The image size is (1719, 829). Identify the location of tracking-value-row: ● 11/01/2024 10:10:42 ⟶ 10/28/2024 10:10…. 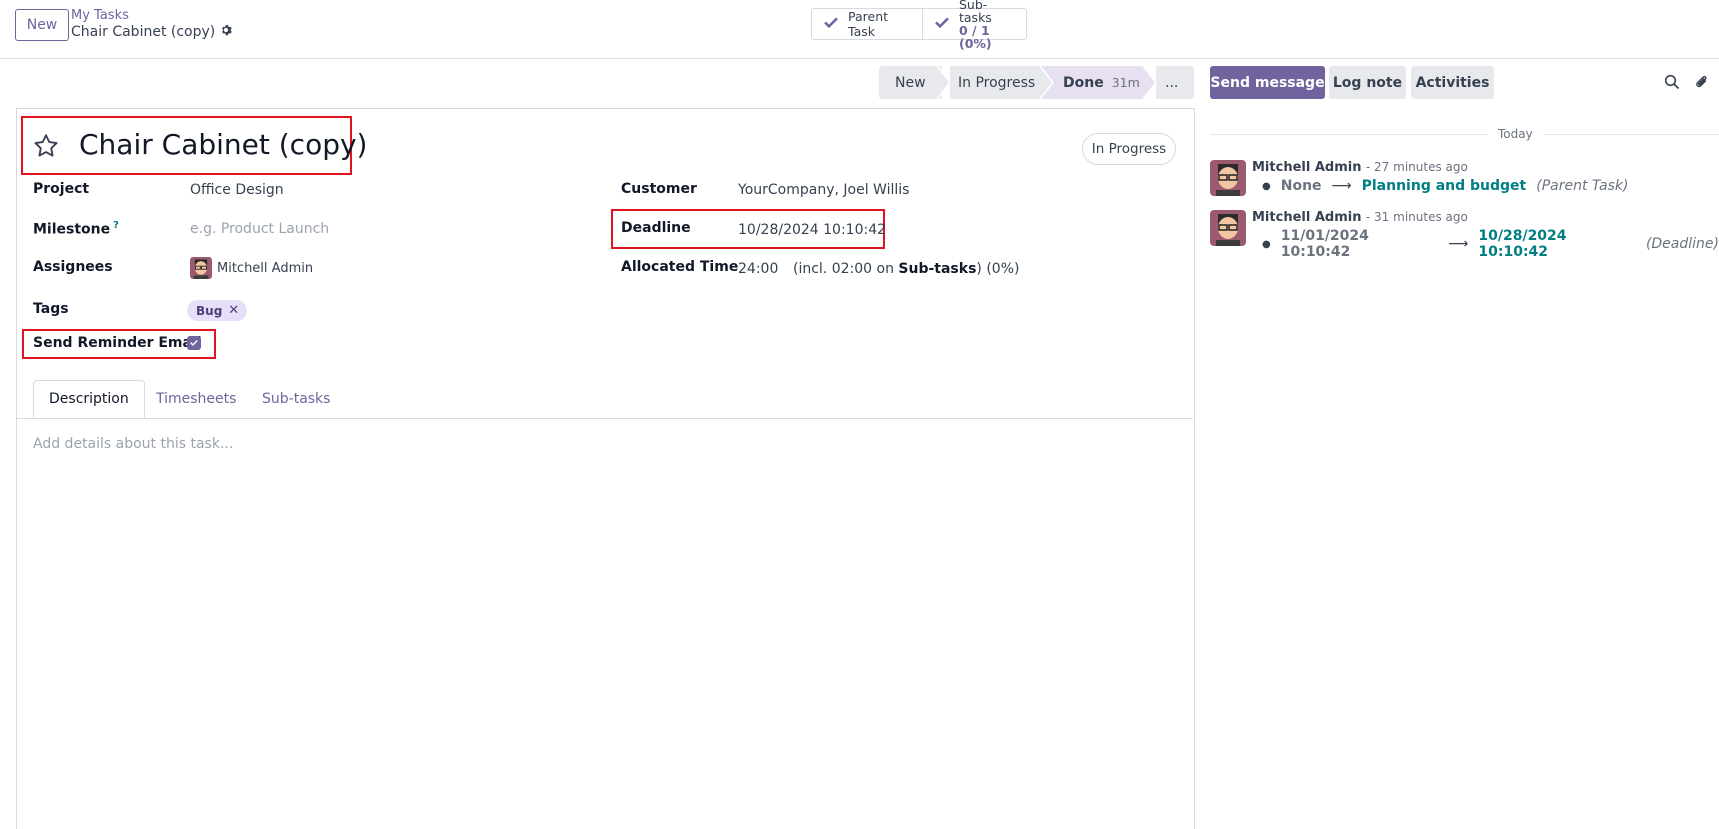
(1490, 244).